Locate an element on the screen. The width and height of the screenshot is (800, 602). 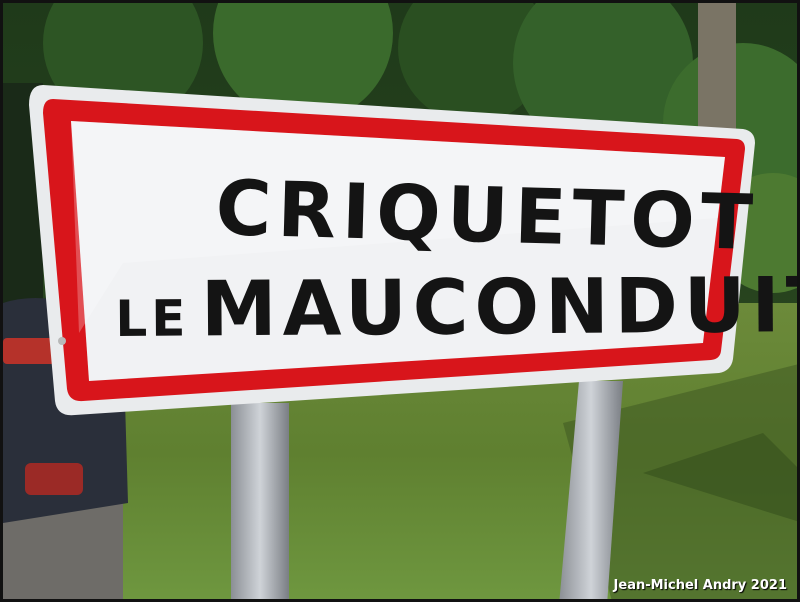
sign-bolt is located at coordinates (62, 341).